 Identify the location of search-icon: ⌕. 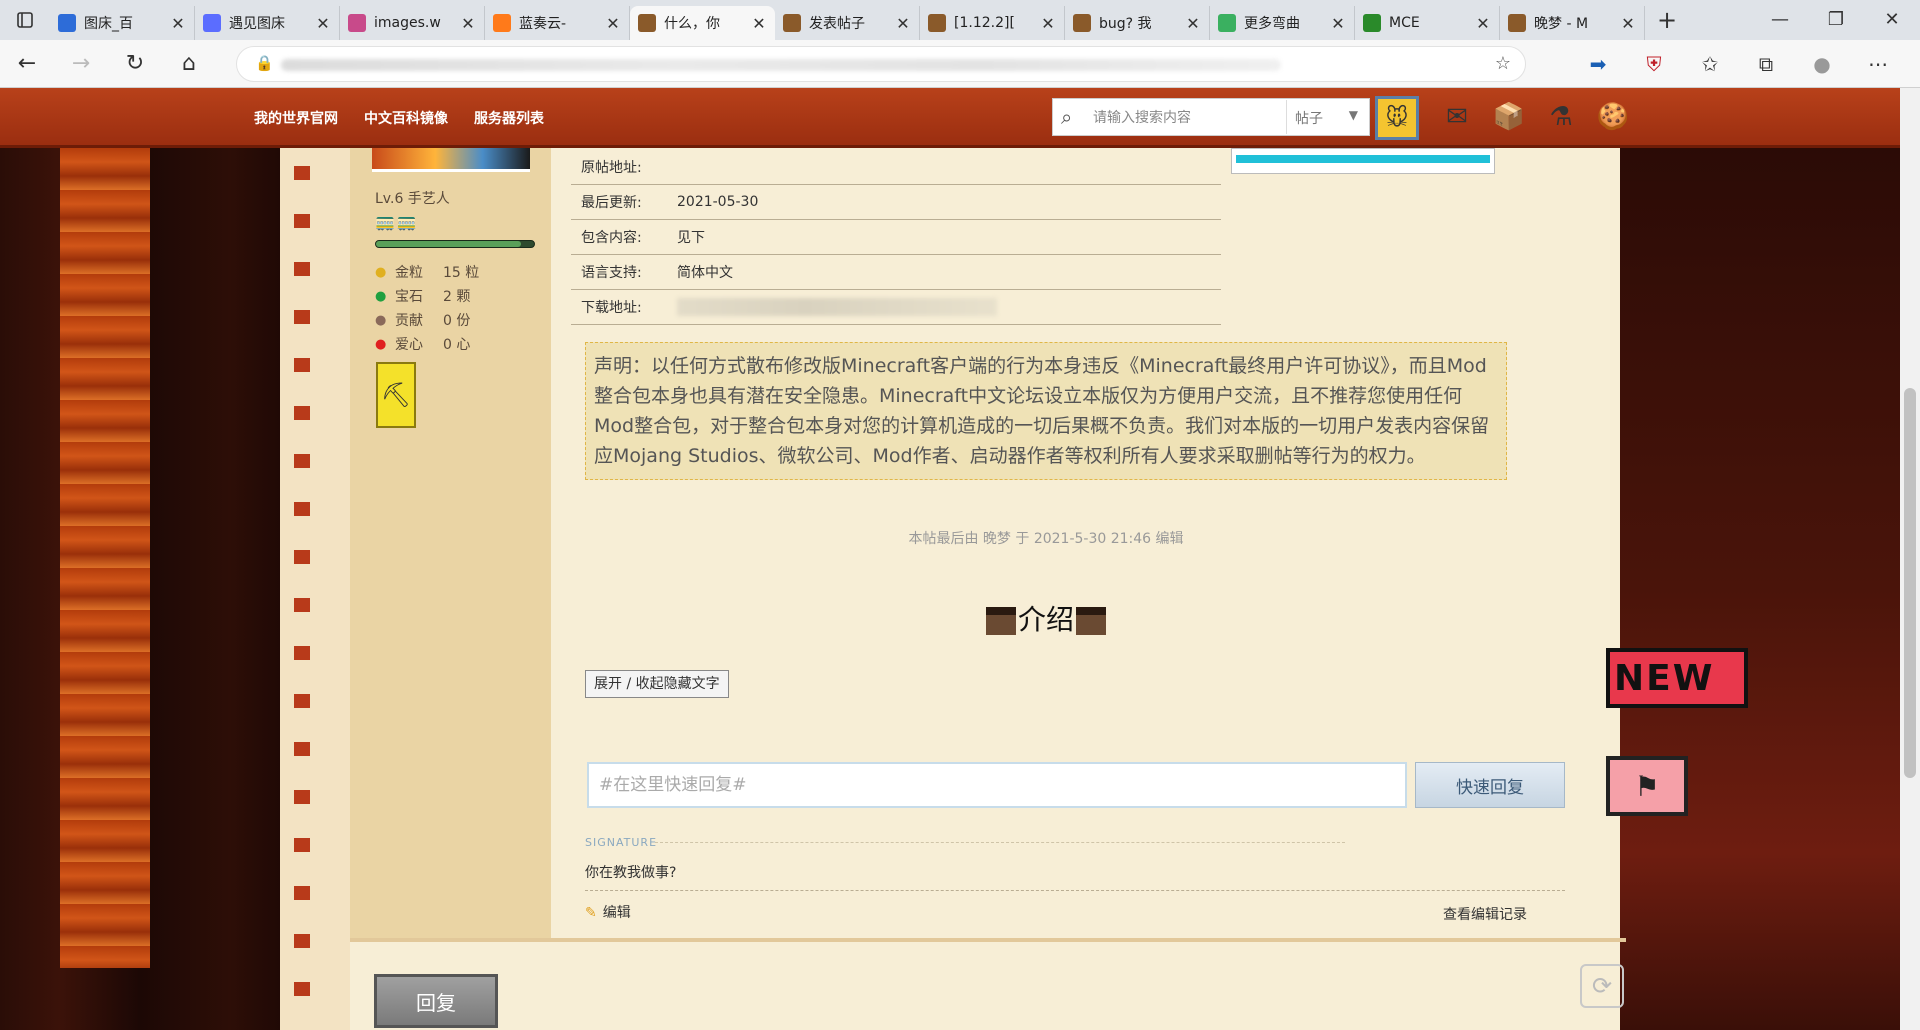
(1066, 117).